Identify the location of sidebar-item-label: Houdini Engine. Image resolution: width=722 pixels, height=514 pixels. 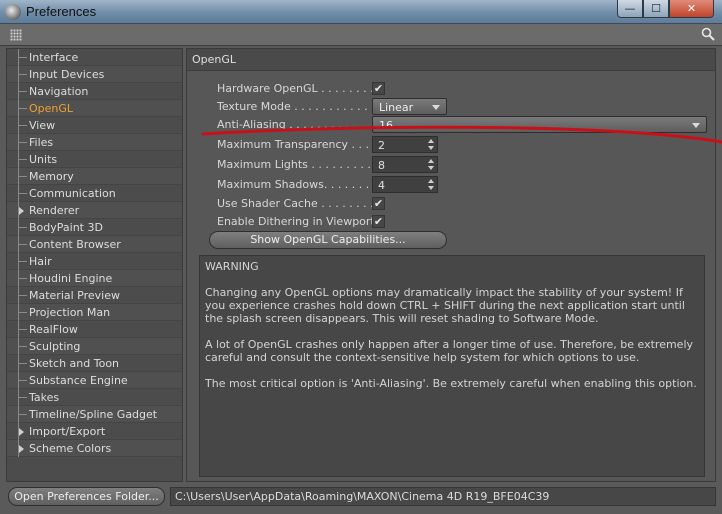
(71, 278).